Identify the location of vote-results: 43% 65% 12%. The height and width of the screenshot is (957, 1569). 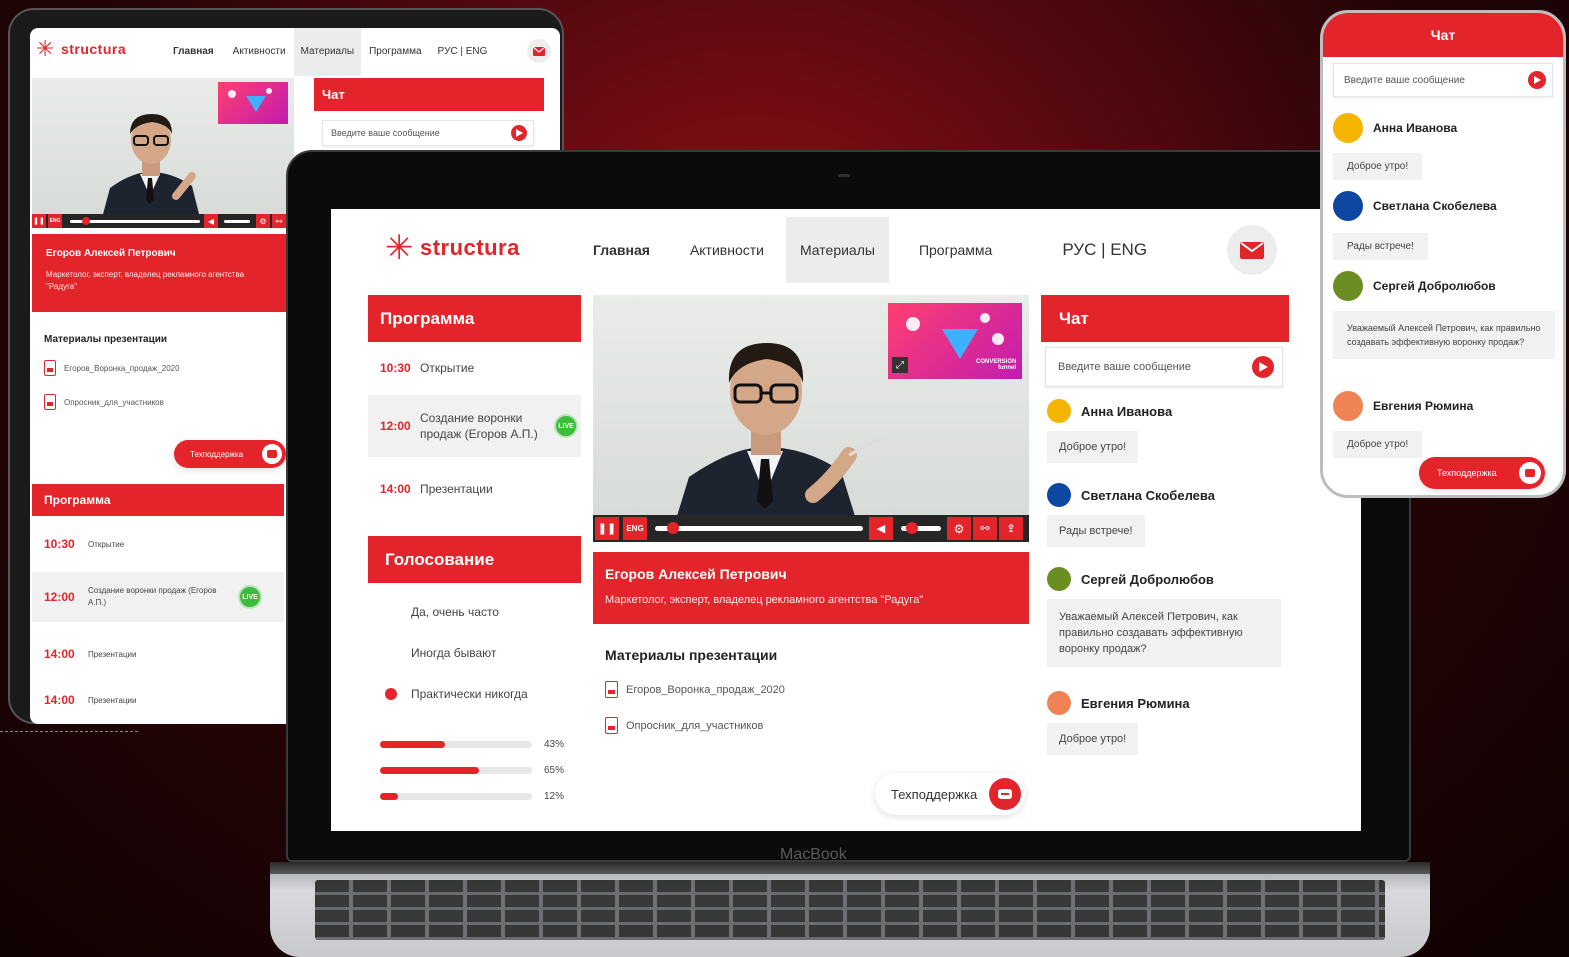
(475, 770).